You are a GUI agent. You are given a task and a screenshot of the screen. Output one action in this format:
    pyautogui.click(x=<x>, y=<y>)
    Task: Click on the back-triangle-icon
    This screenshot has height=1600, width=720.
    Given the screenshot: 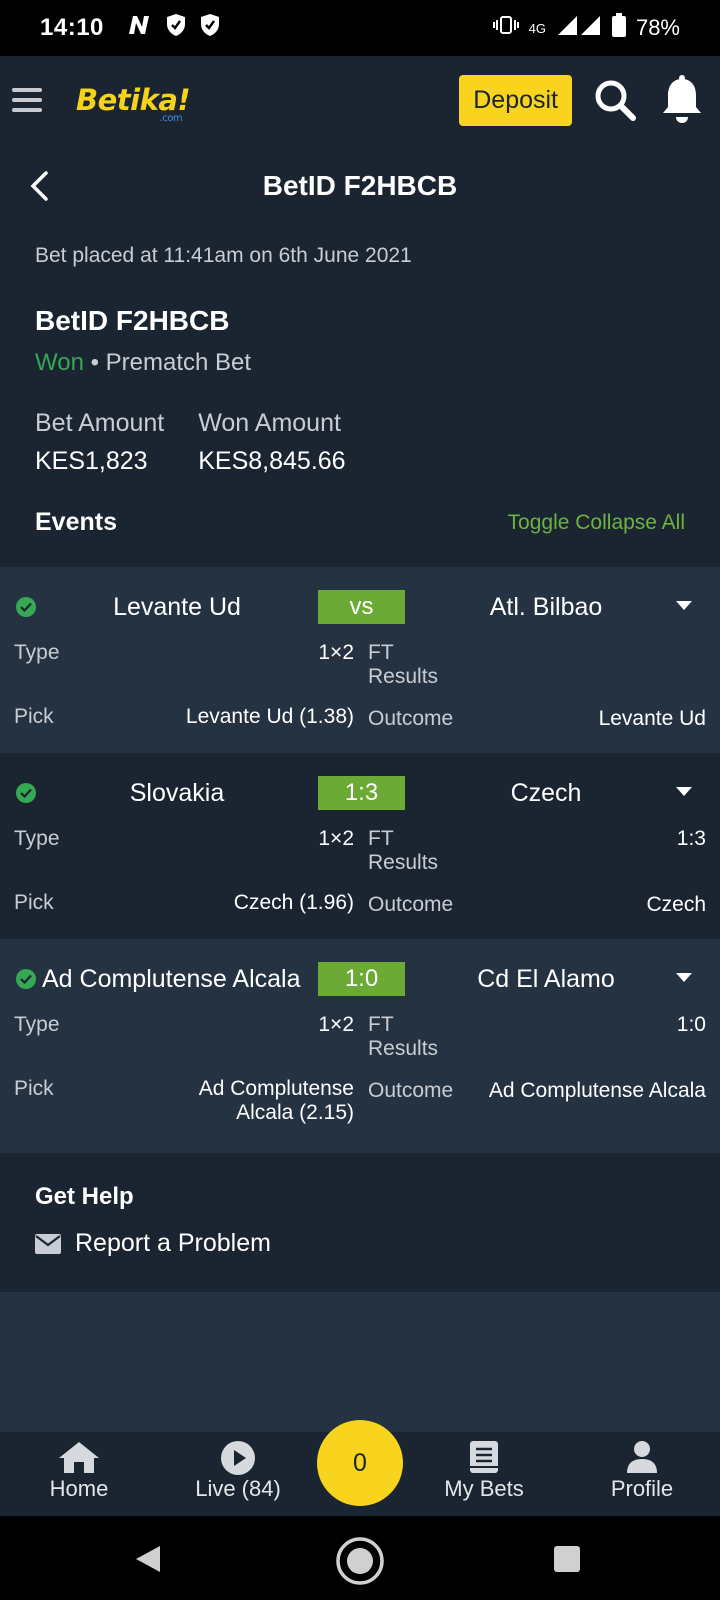 What is the action you would take?
    pyautogui.click(x=148, y=1559)
    